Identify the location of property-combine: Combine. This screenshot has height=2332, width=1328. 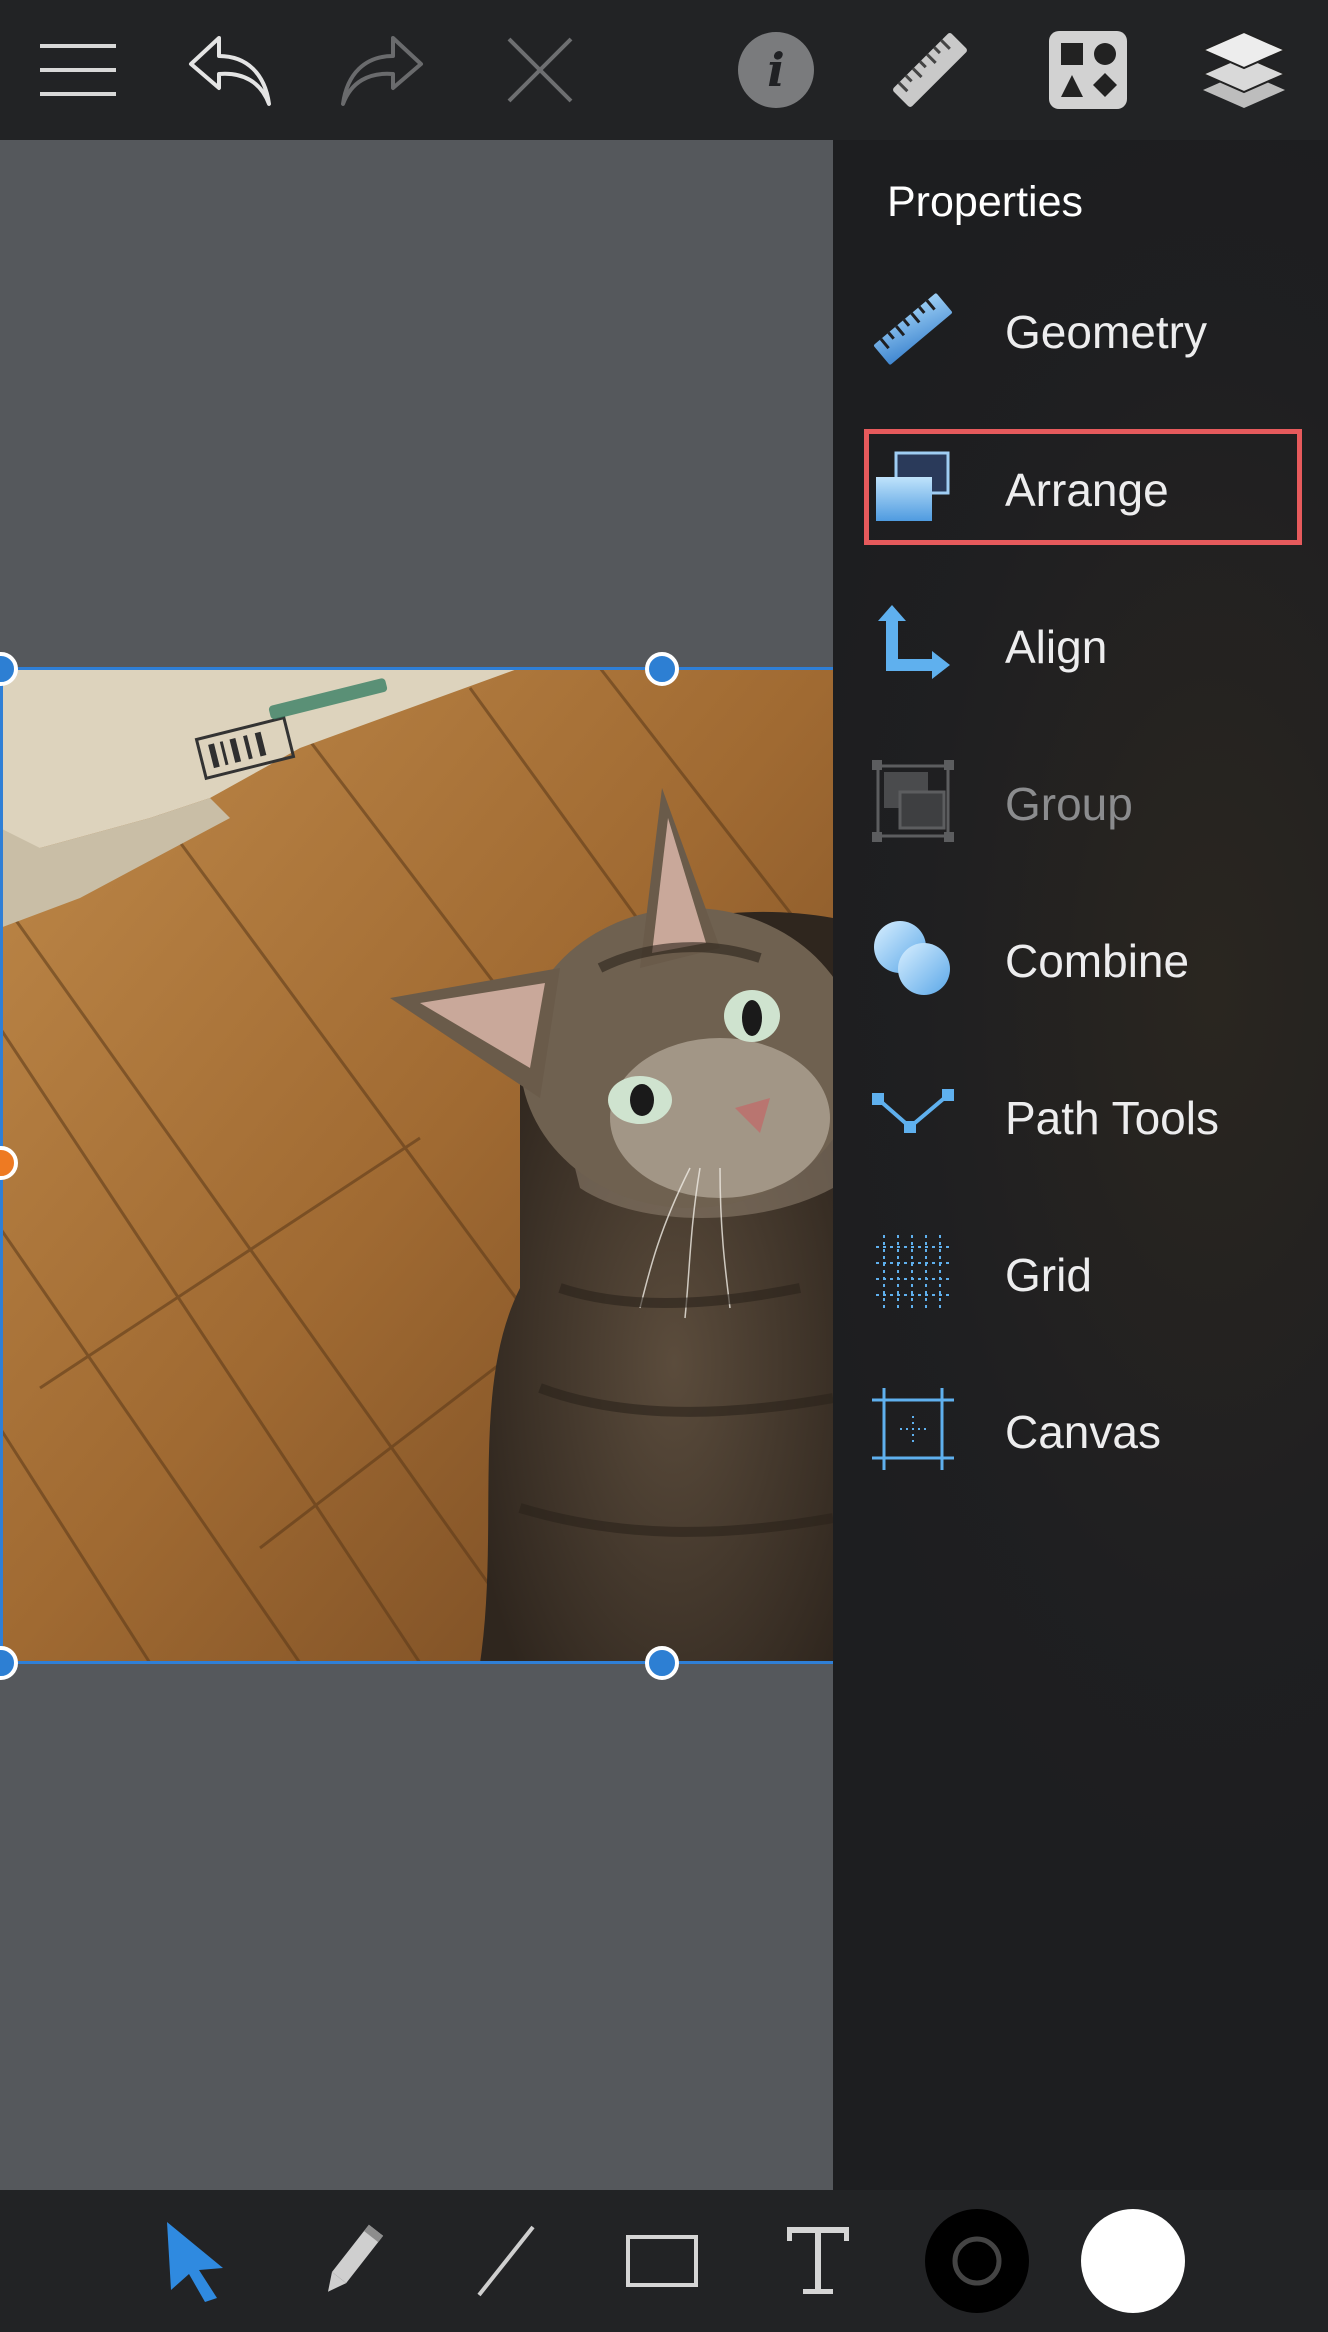
(1083, 958).